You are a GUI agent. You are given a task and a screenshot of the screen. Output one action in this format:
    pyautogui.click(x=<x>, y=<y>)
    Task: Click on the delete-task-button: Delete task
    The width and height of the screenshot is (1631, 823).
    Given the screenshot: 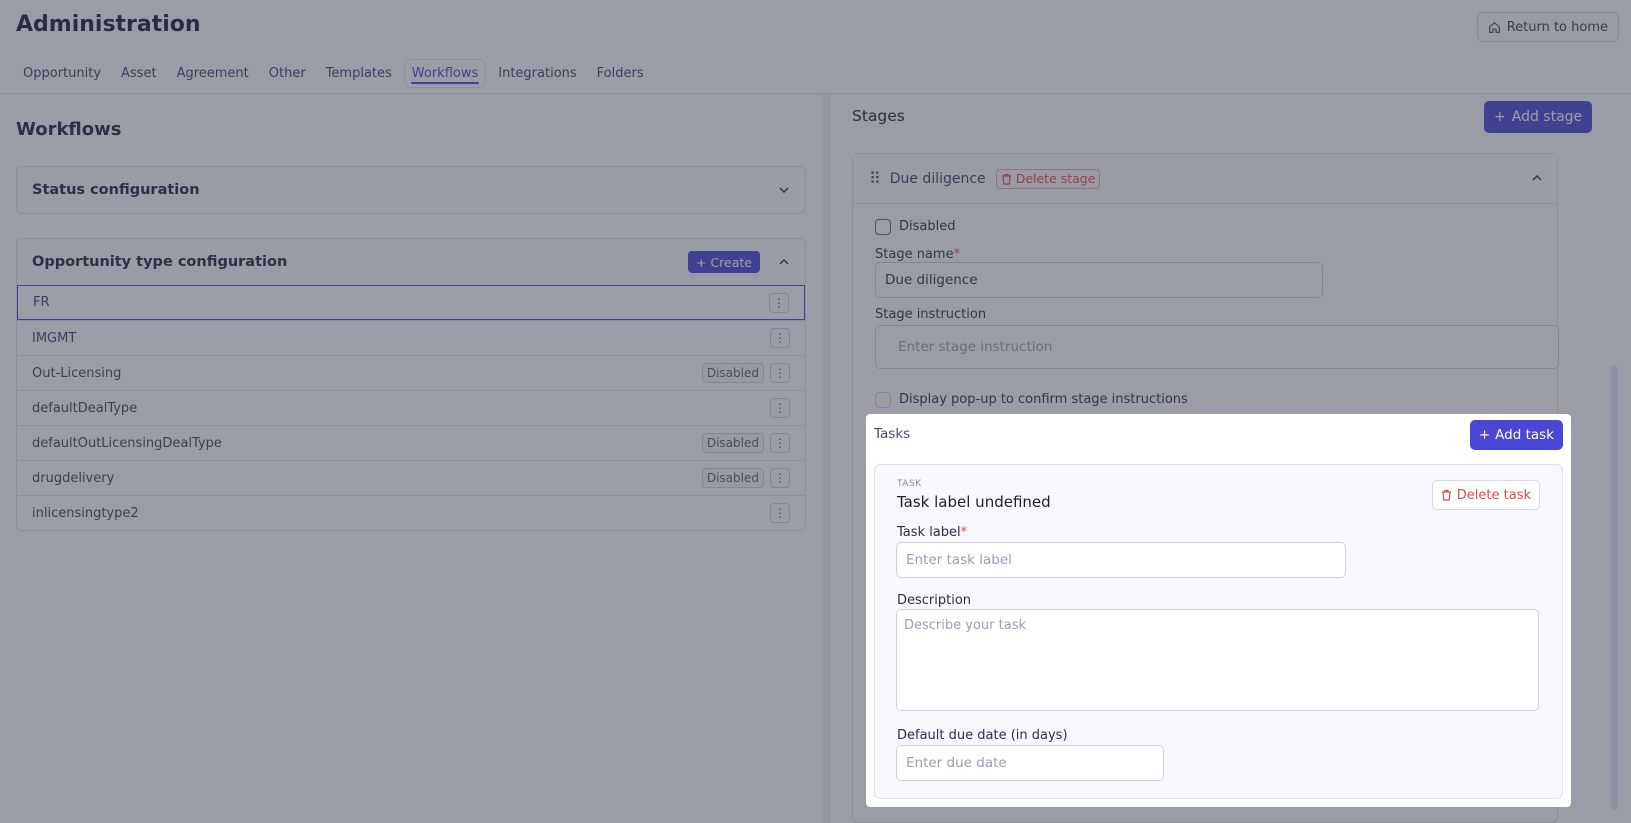 What is the action you would take?
    pyautogui.click(x=1485, y=495)
    